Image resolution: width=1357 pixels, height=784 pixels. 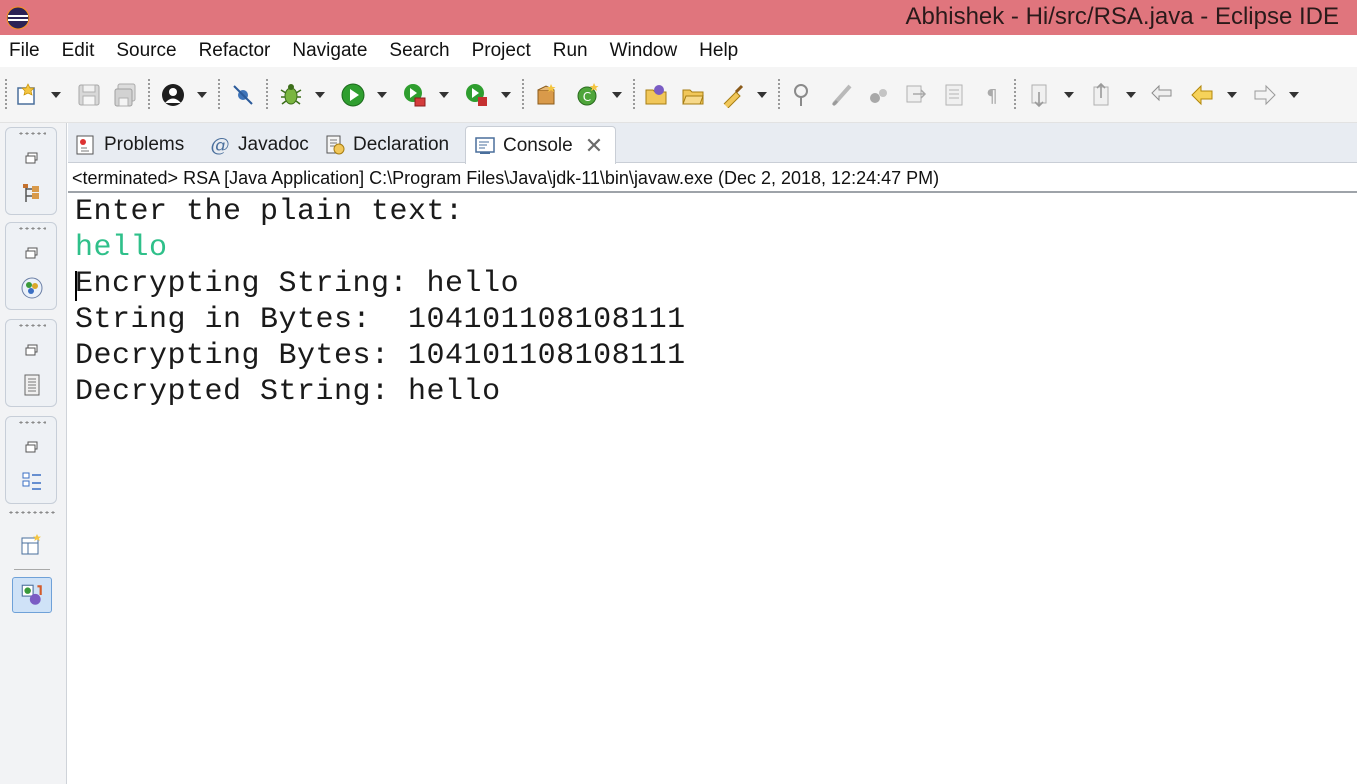 I want to click on coverage-dropdown-icon, so click(x=444, y=95).